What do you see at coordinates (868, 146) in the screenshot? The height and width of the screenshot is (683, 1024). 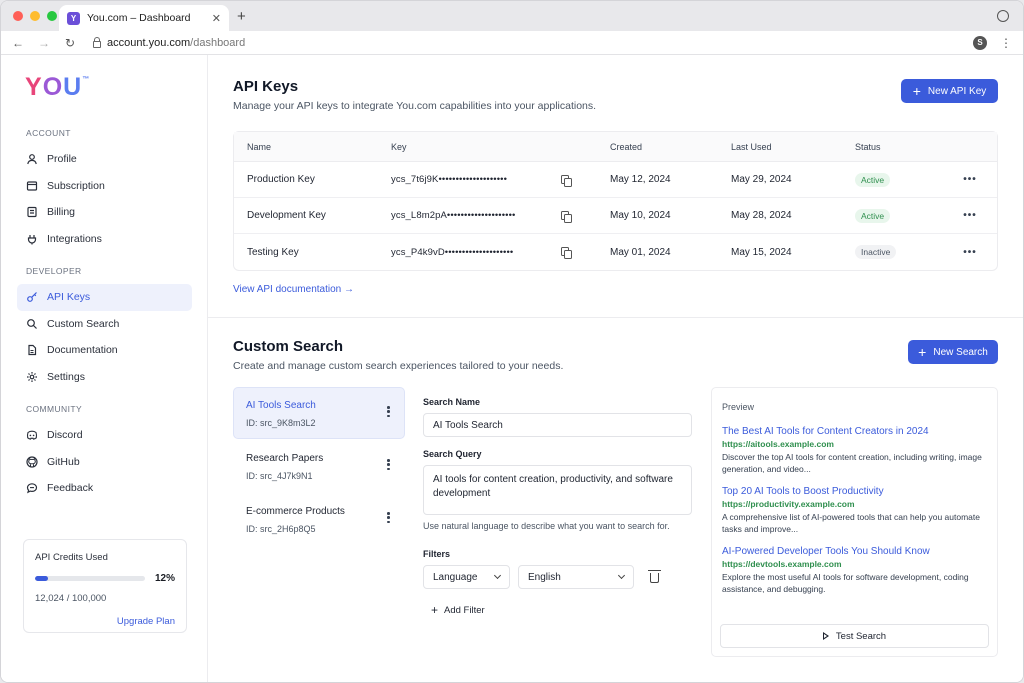 I see `col-status: Status` at bounding box center [868, 146].